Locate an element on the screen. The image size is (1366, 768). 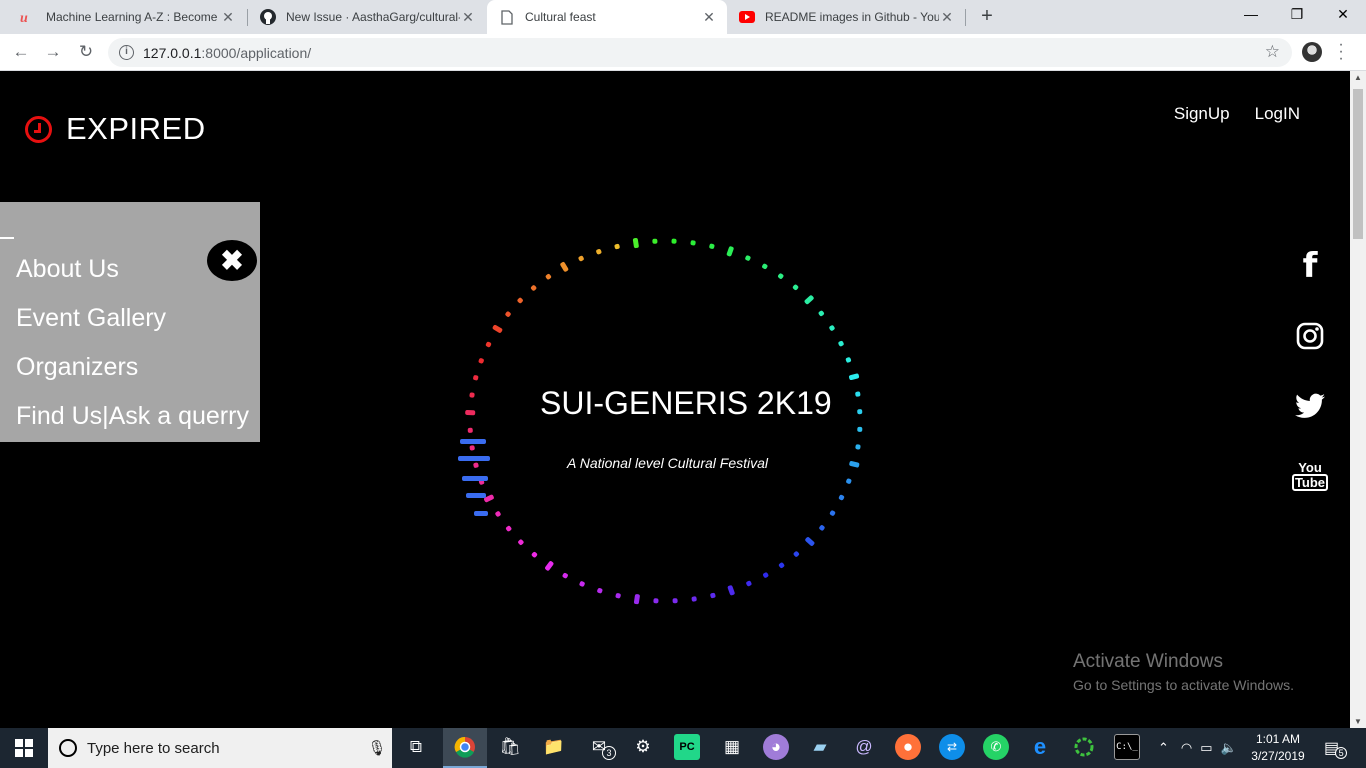
file-explorer-icon: 📁 is located at coordinates (554, 747).